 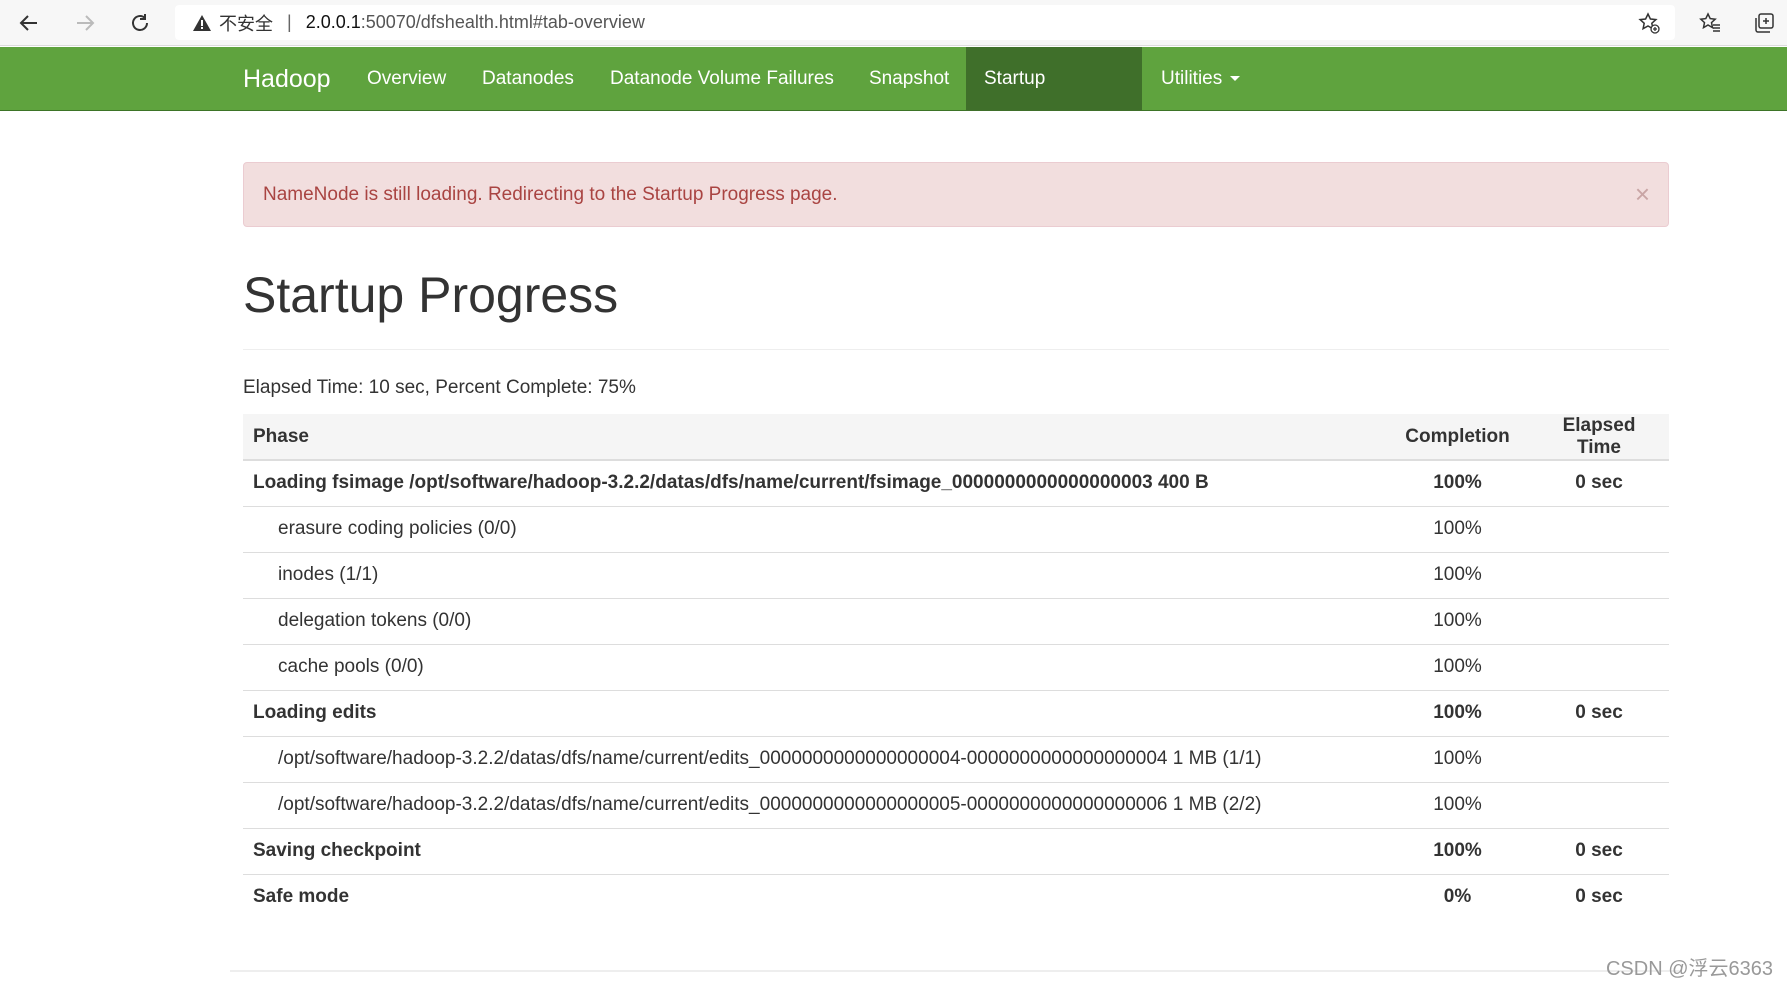 What do you see at coordinates (528, 79) in the screenshot?
I see `nav-datanodes: Datanodes` at bounding box center [528, 79].